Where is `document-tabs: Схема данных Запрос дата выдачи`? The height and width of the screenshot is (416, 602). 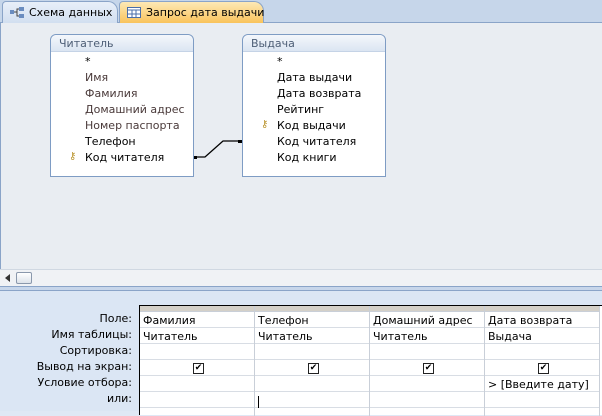
document-tabs: Схема данных Запрос дата выдачи is located at coordinates (301, 11).